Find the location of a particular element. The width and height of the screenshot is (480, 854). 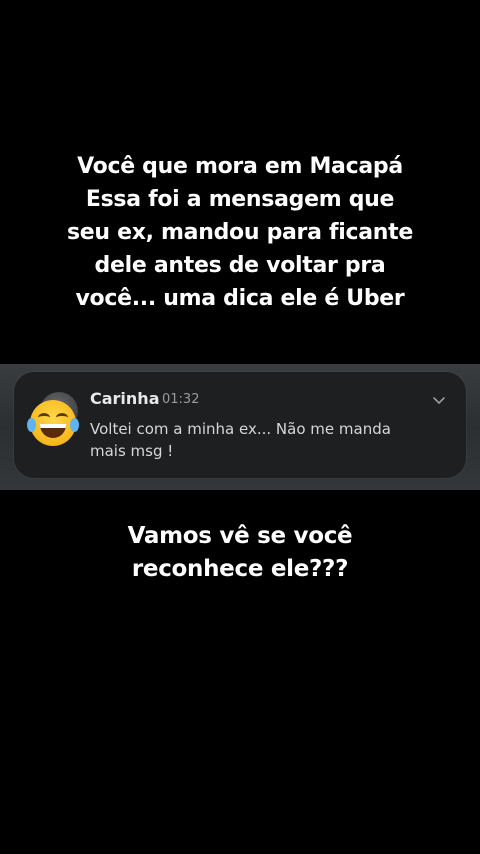

chevron-down-icon is located at coordinates (439, 399).